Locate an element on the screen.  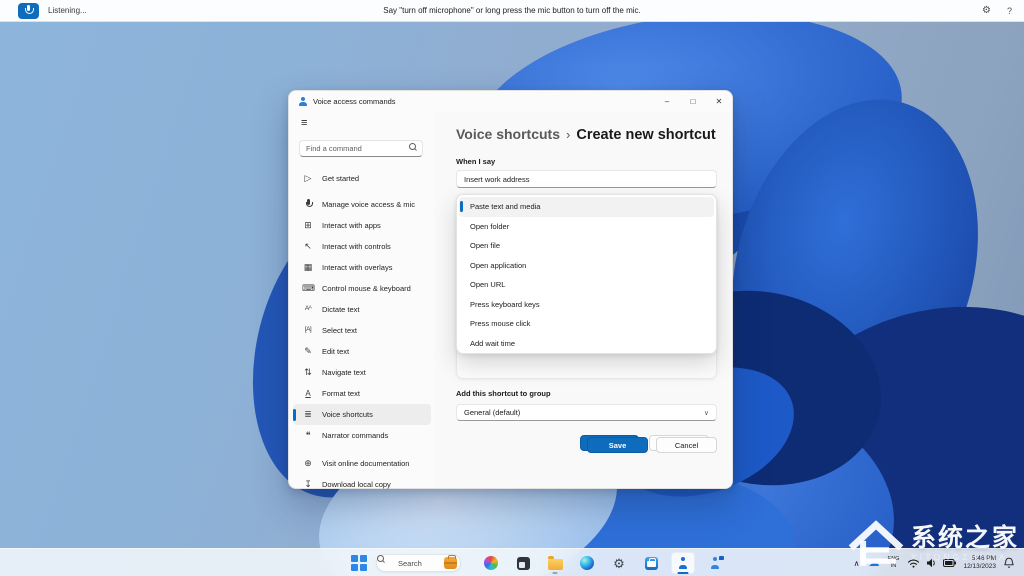
sidebar-item-narrator-commands: ❝ Narrator commands is located at coordinates (362, 435).